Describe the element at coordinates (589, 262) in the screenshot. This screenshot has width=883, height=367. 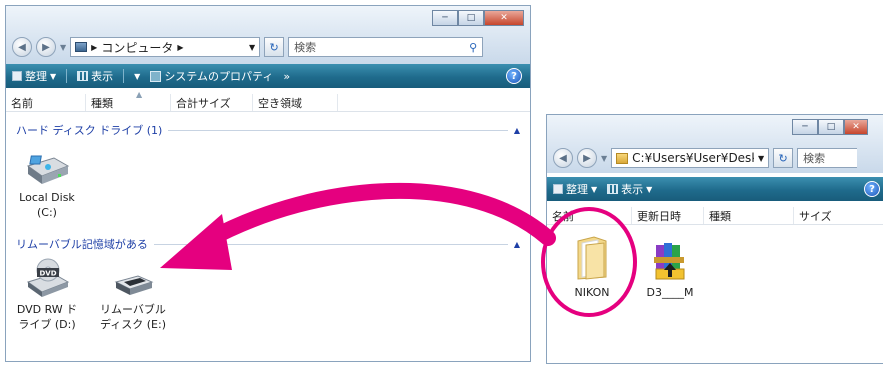
I see `highlight-circle` at that location.